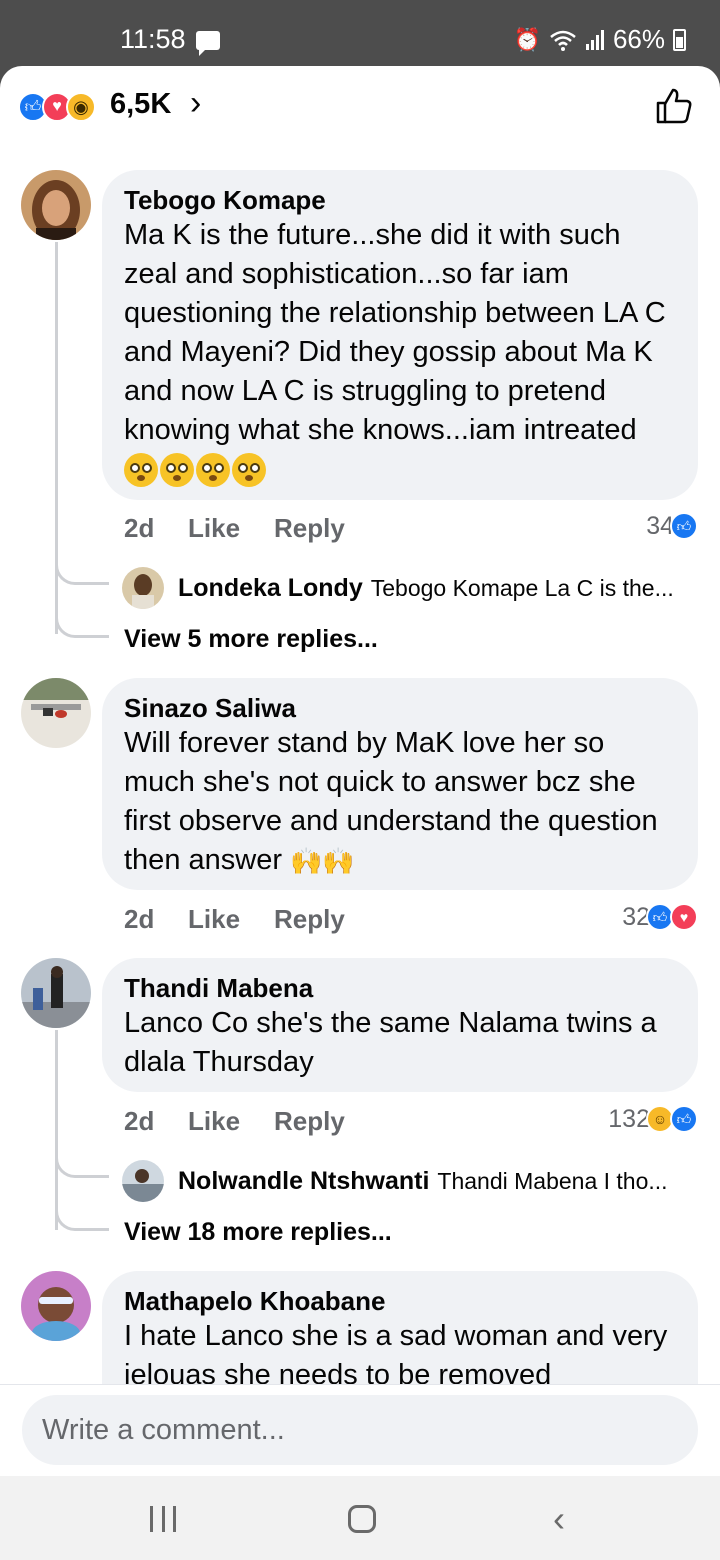 Image resolution: width=720 pixels, height=1560 pixels. I want to click on recent-apps-icon, so click(163, 1519).